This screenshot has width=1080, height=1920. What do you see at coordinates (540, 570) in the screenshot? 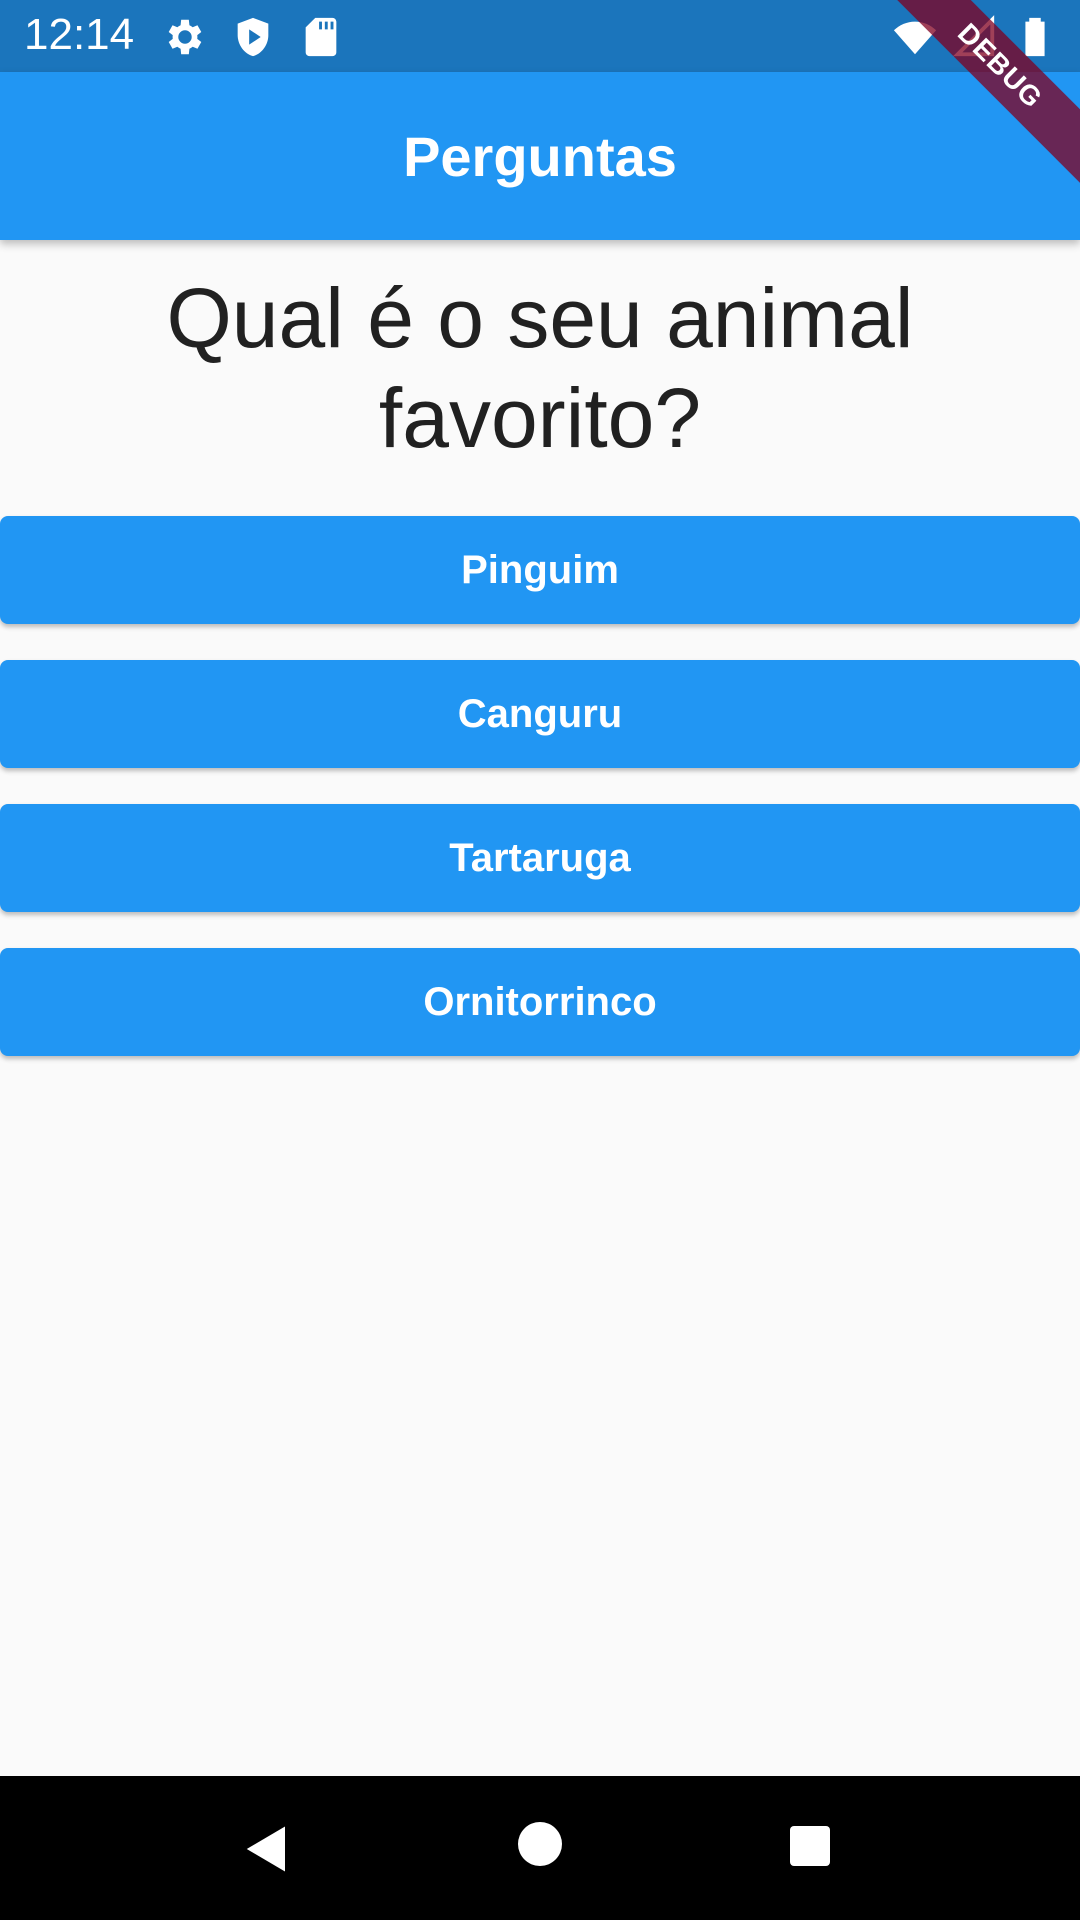
I see `answer-button-pinguim: Pinguim` at bounding box center [540, 570].